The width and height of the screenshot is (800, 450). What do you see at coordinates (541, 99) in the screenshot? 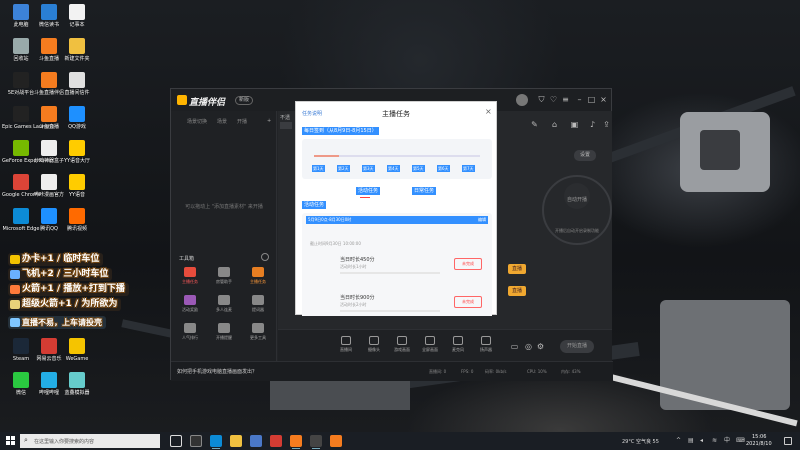
I see `shield-icon: ⛉` at bounding box center [541, 99].